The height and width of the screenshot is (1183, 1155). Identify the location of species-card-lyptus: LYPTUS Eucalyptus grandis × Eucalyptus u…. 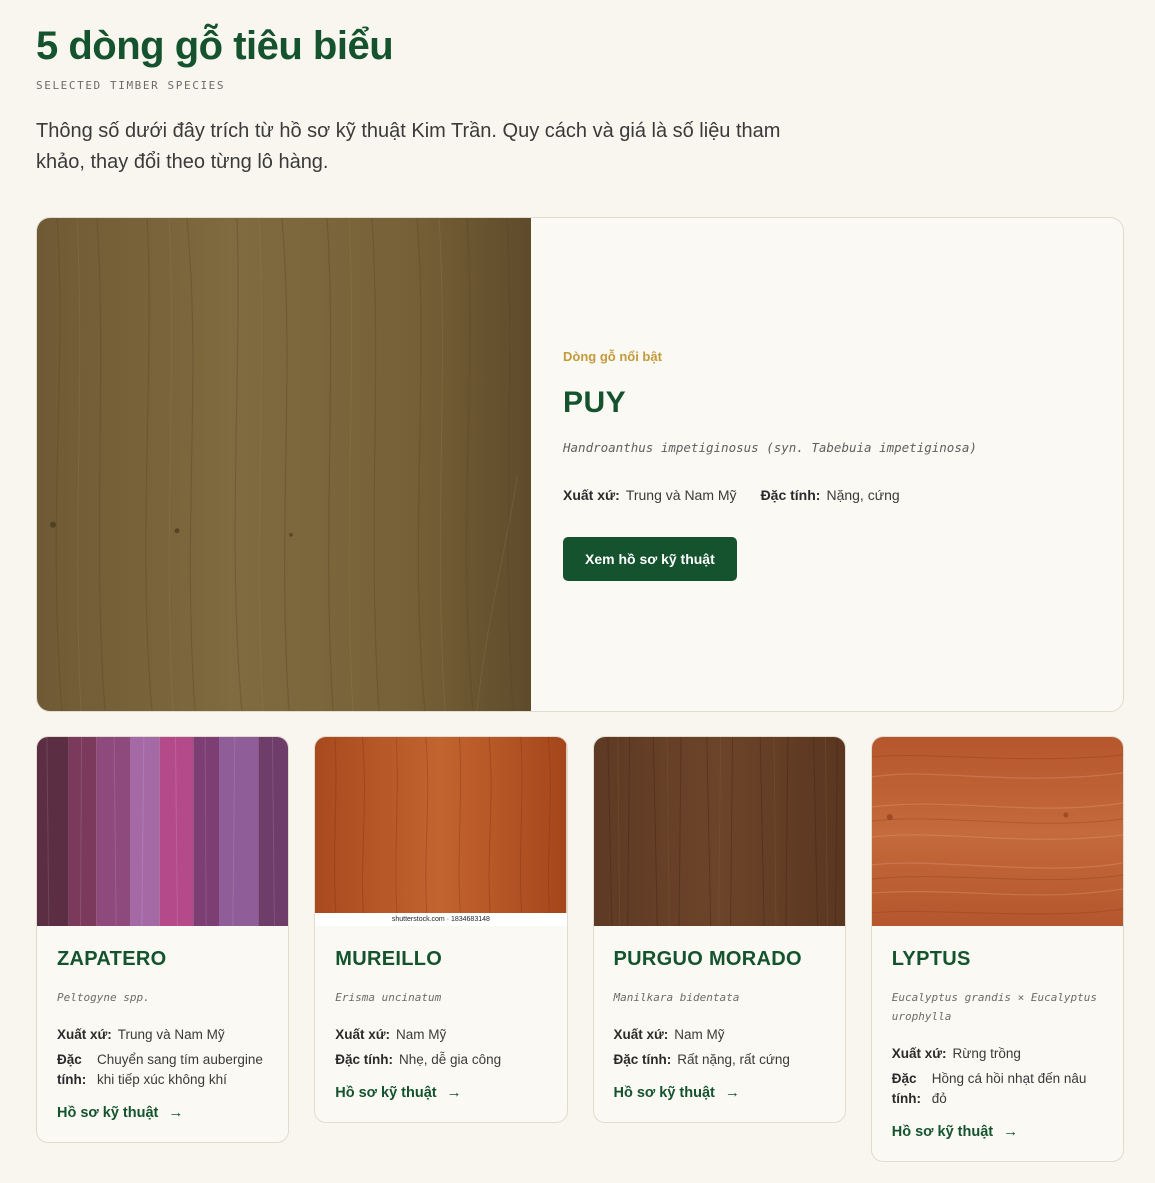
(997, 949).